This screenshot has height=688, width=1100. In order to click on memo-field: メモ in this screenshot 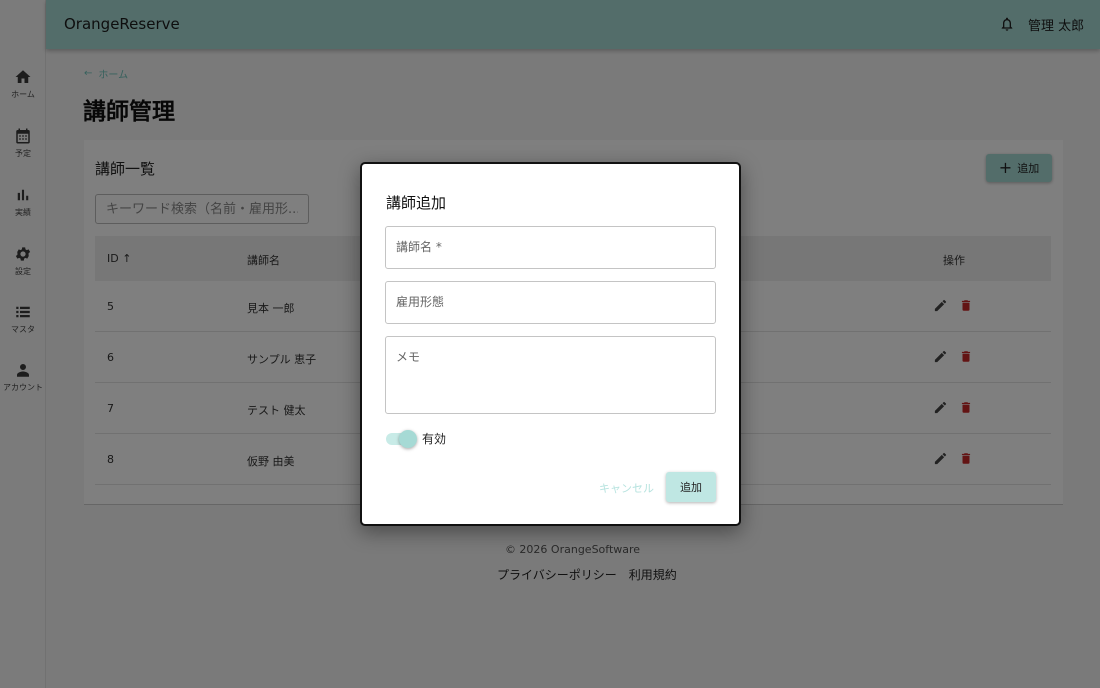, I will do `click(550, 375)`.